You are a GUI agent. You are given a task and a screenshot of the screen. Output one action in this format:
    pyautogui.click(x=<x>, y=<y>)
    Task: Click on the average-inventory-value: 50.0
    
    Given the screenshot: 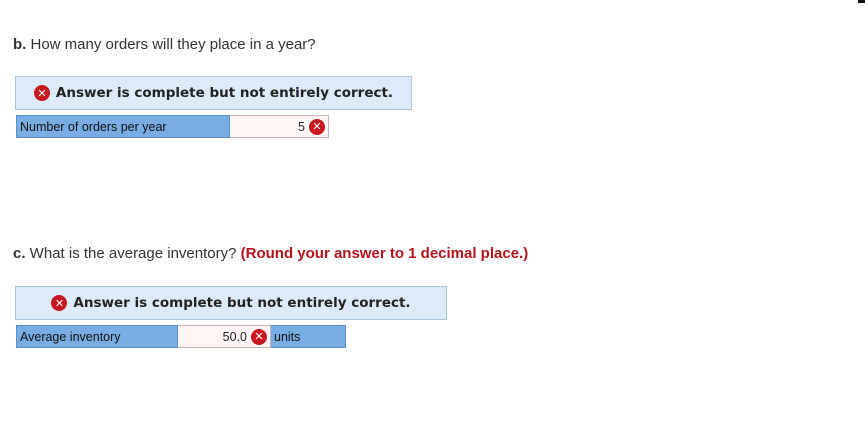 What is the action you would take?
    pyautogui.click(x=234, y=336)
    